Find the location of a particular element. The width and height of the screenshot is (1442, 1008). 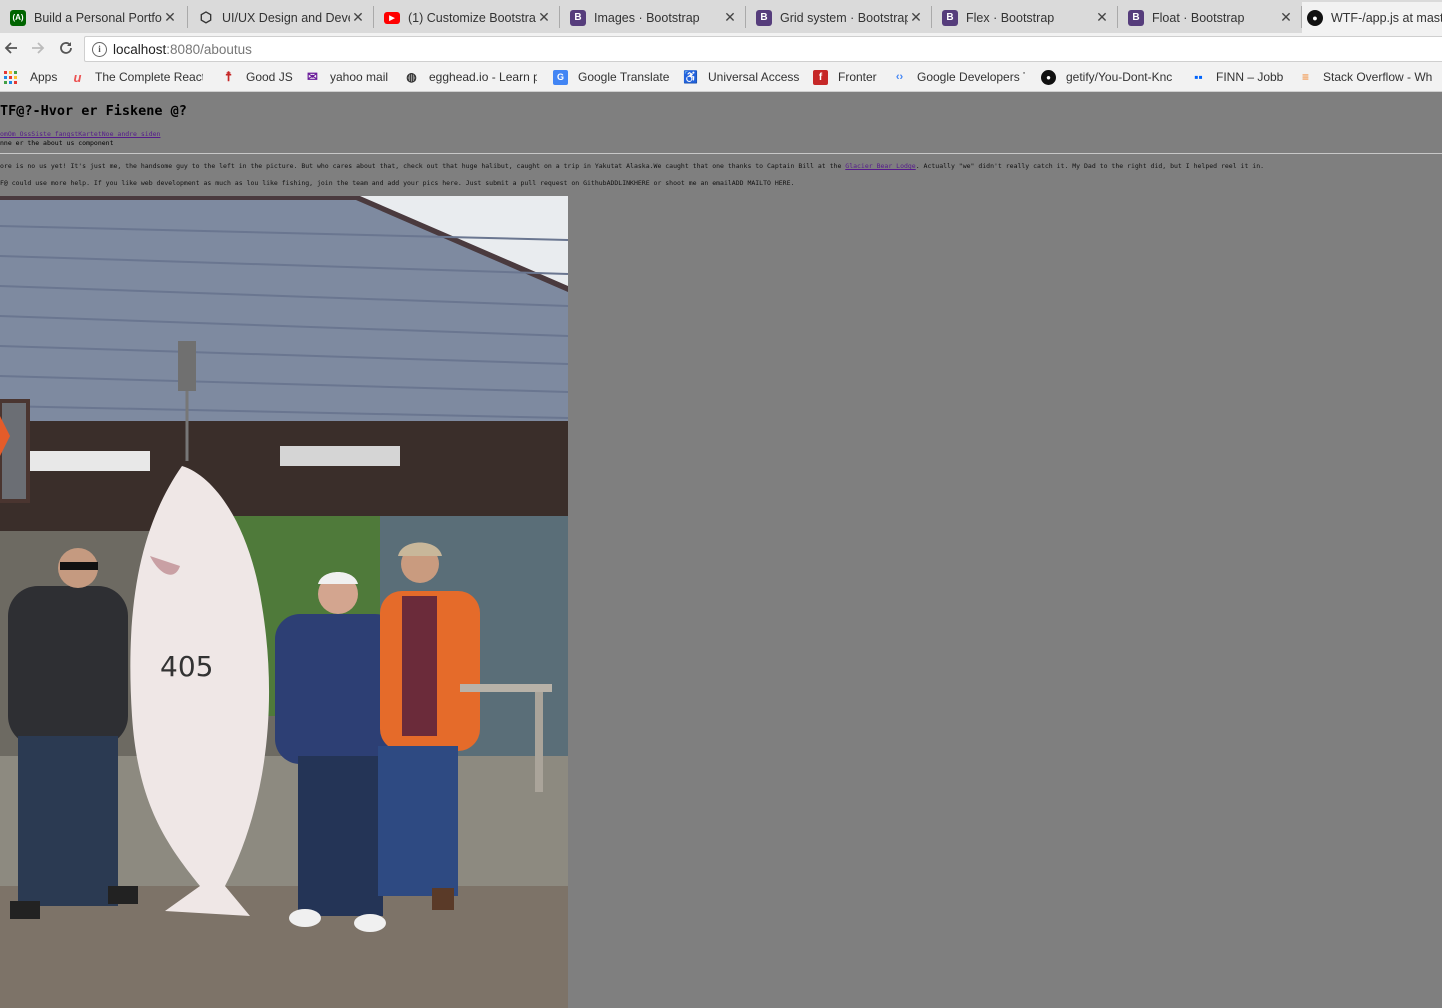

access-icon: ♿ is located at coordinates (690, 77).